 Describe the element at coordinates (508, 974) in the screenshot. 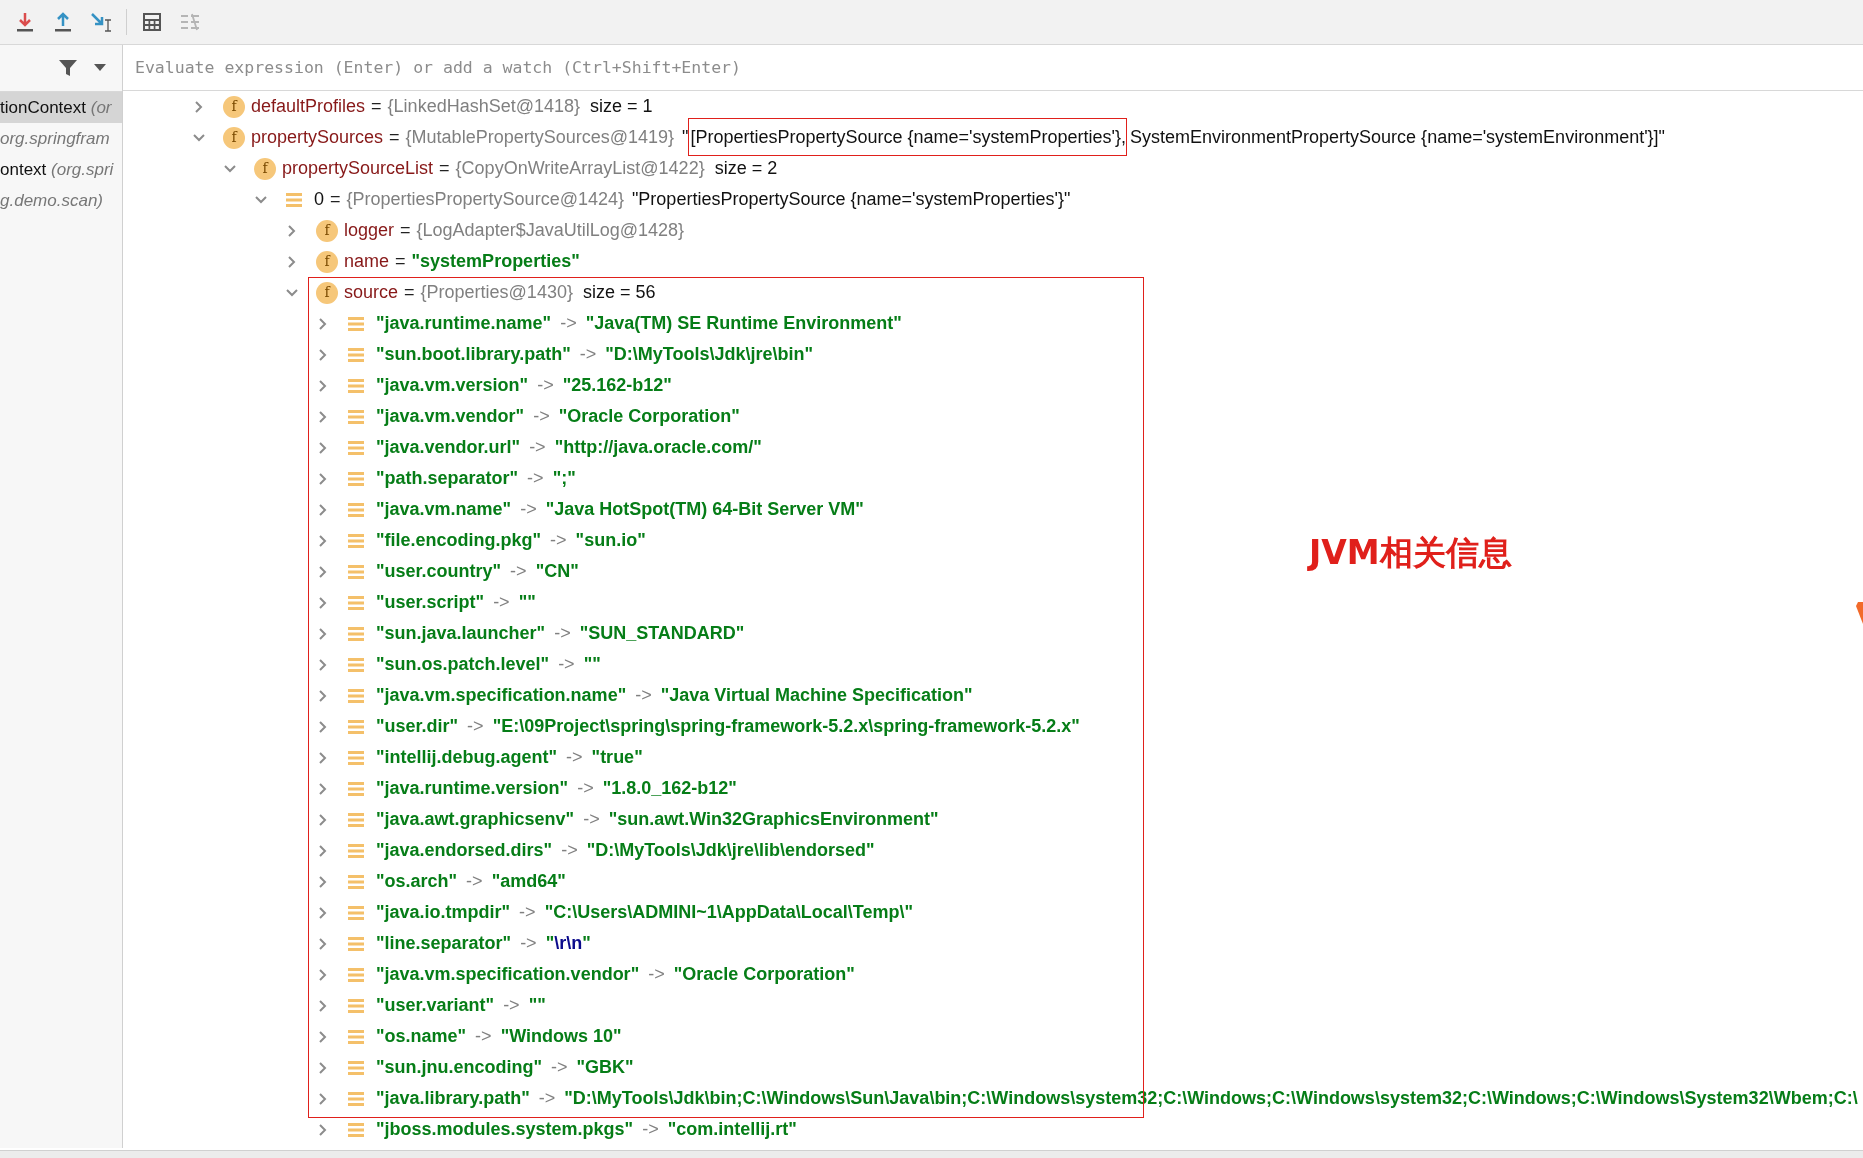

I see `entry-key: "java.vm.specification.vendor"` at that location.